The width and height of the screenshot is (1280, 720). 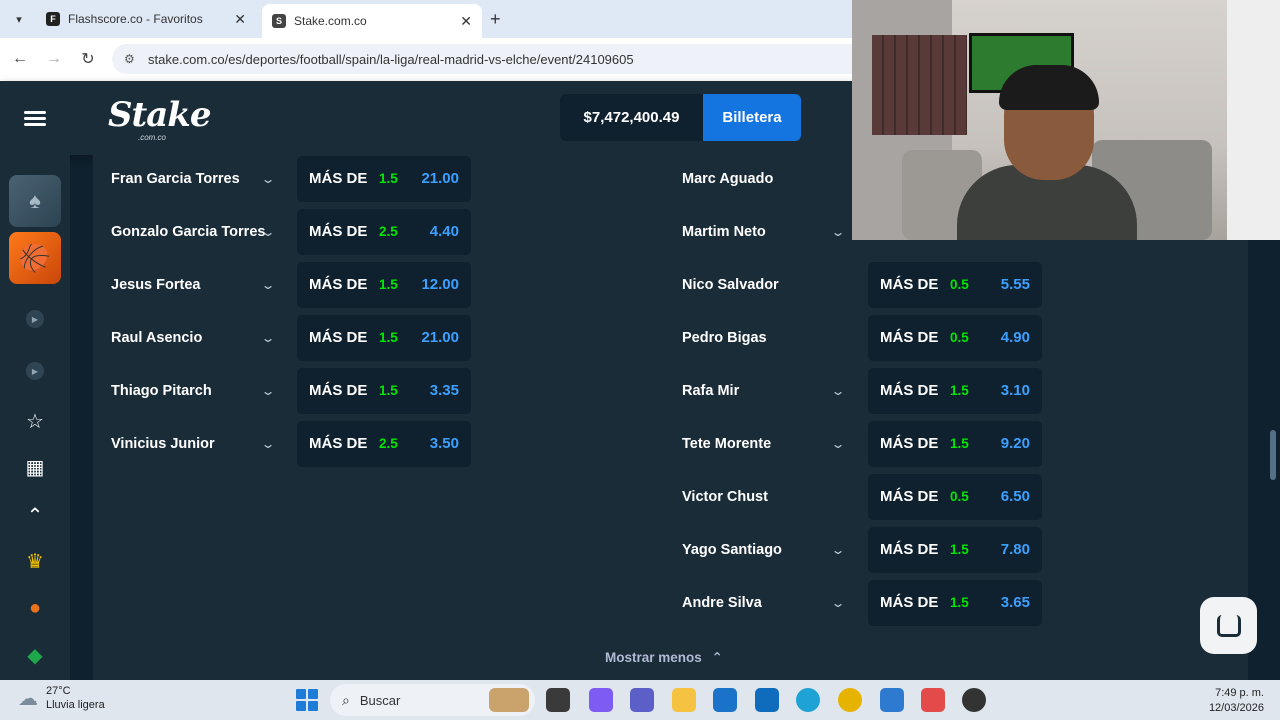 What do you see at coordinates (53, 19) in the screenshot?
I see `flashscore-favicon-icon: F` at bounding box center [53, 19].